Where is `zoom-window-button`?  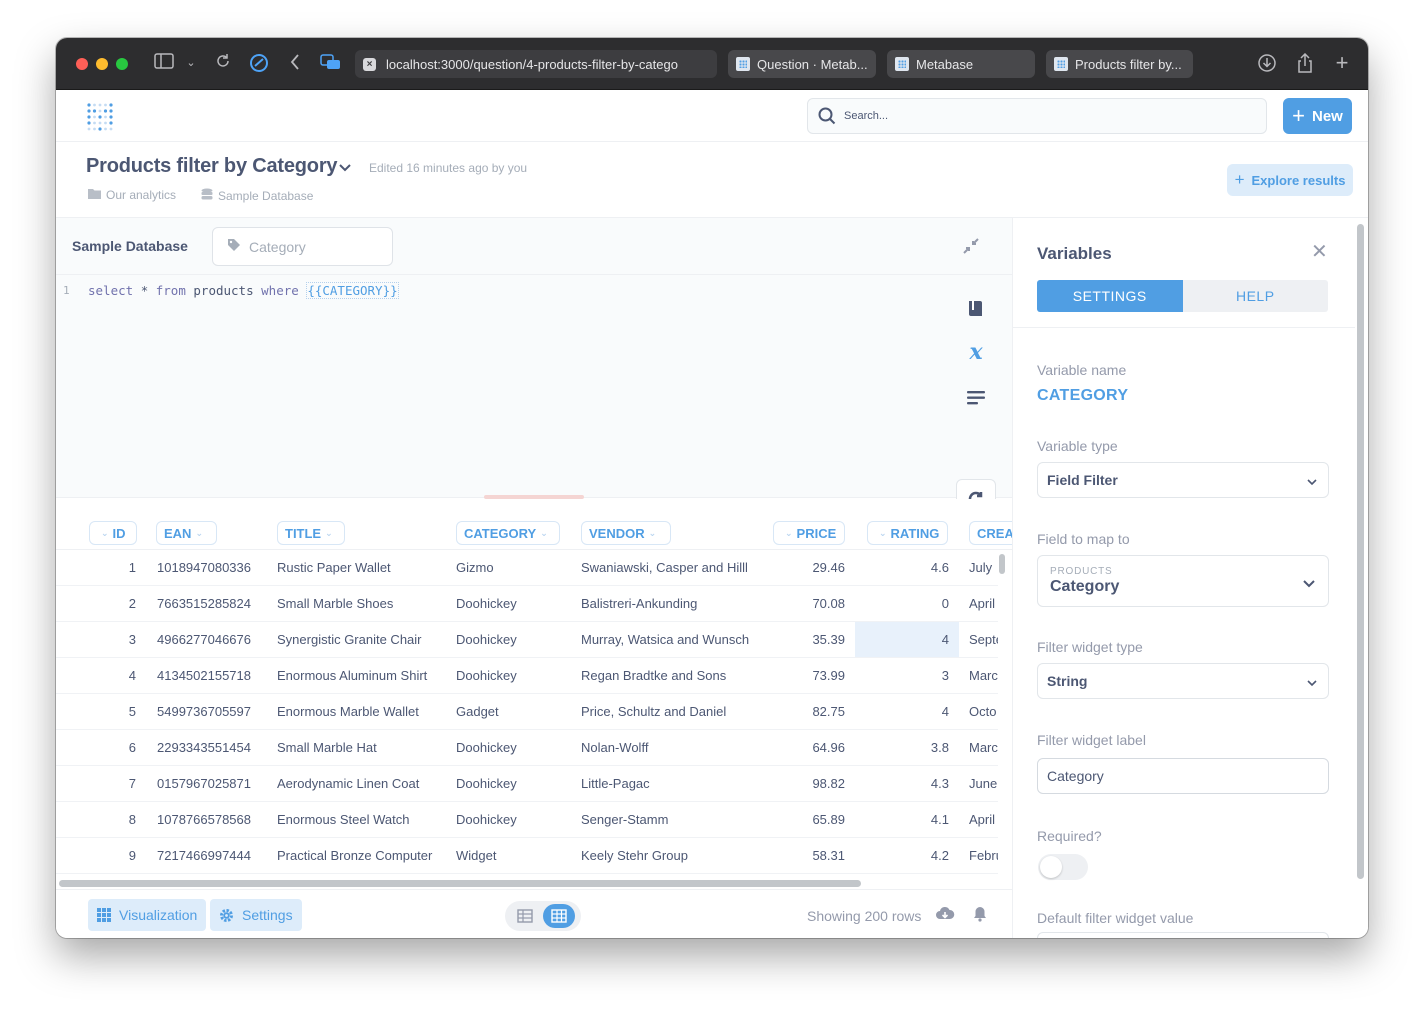 zoom-window-button is located at coordinates (122, 64).